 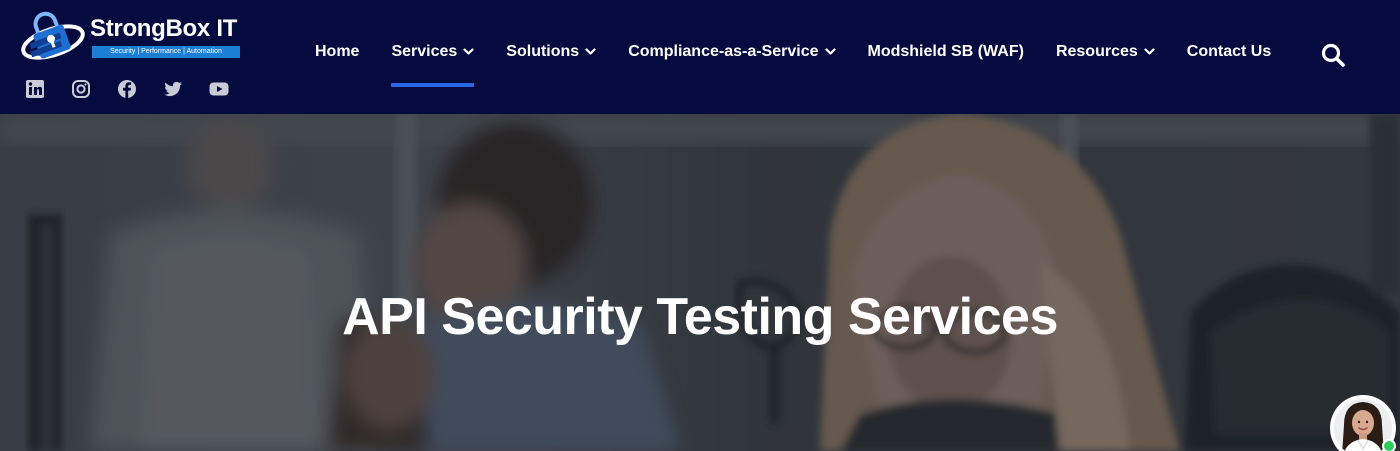 I want to click on nav-item-contact-us: Contact Us, so click(x=1229, y=52).